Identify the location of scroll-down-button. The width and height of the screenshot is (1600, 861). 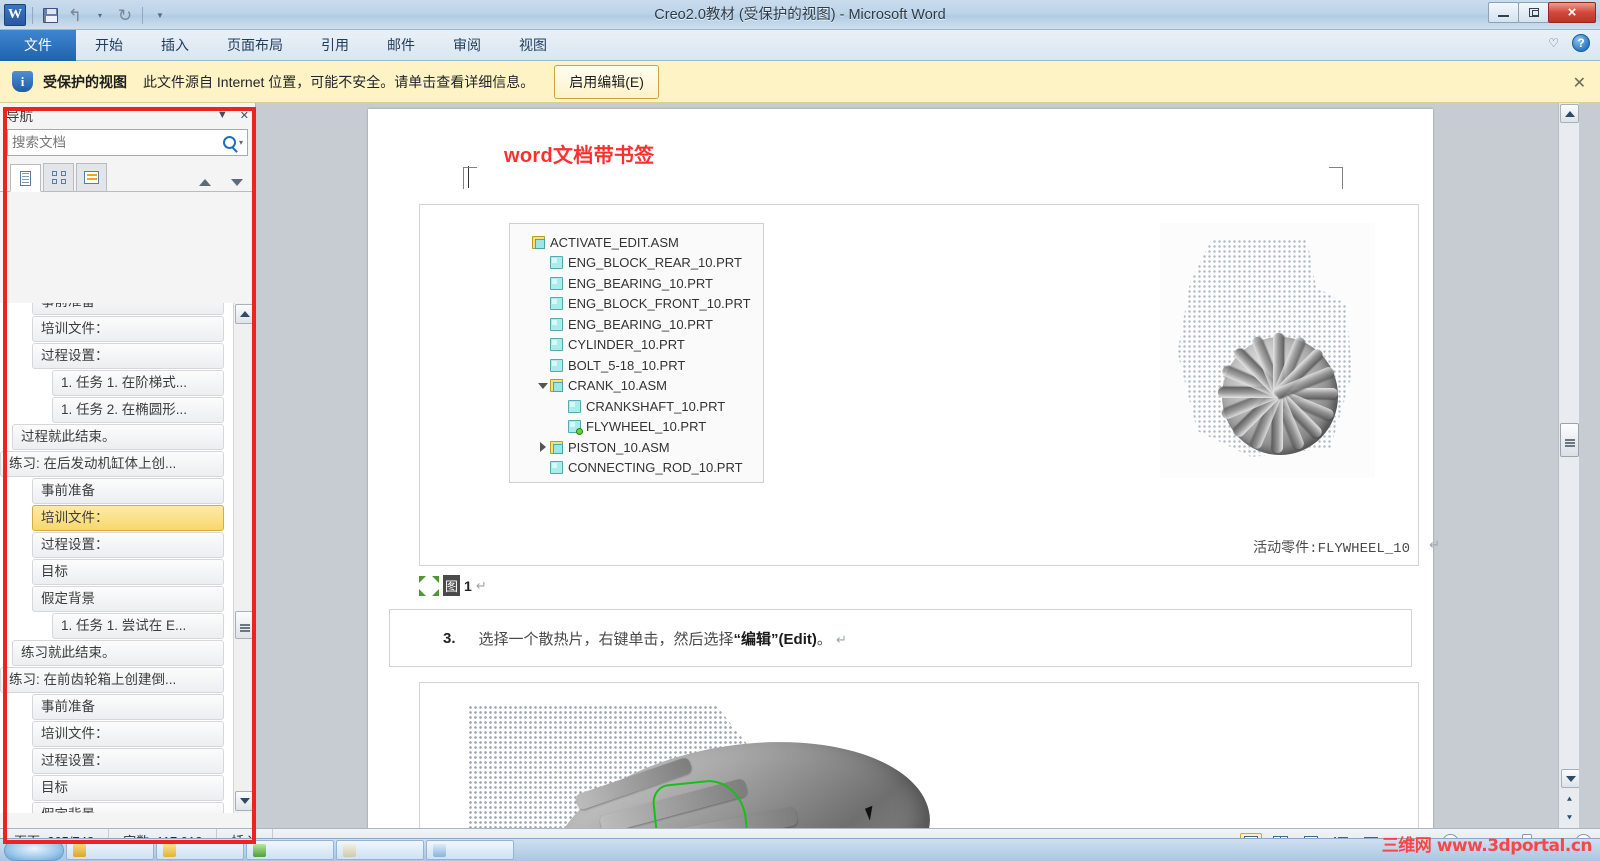
(245, 801).